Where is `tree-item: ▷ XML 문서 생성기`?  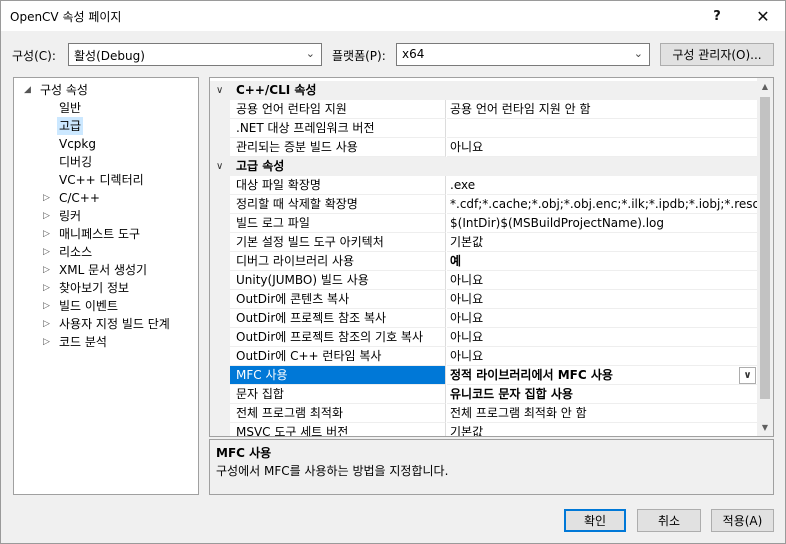 tree-item: ▷ XML 문서 생성기 is located at coordinates (106, 270).